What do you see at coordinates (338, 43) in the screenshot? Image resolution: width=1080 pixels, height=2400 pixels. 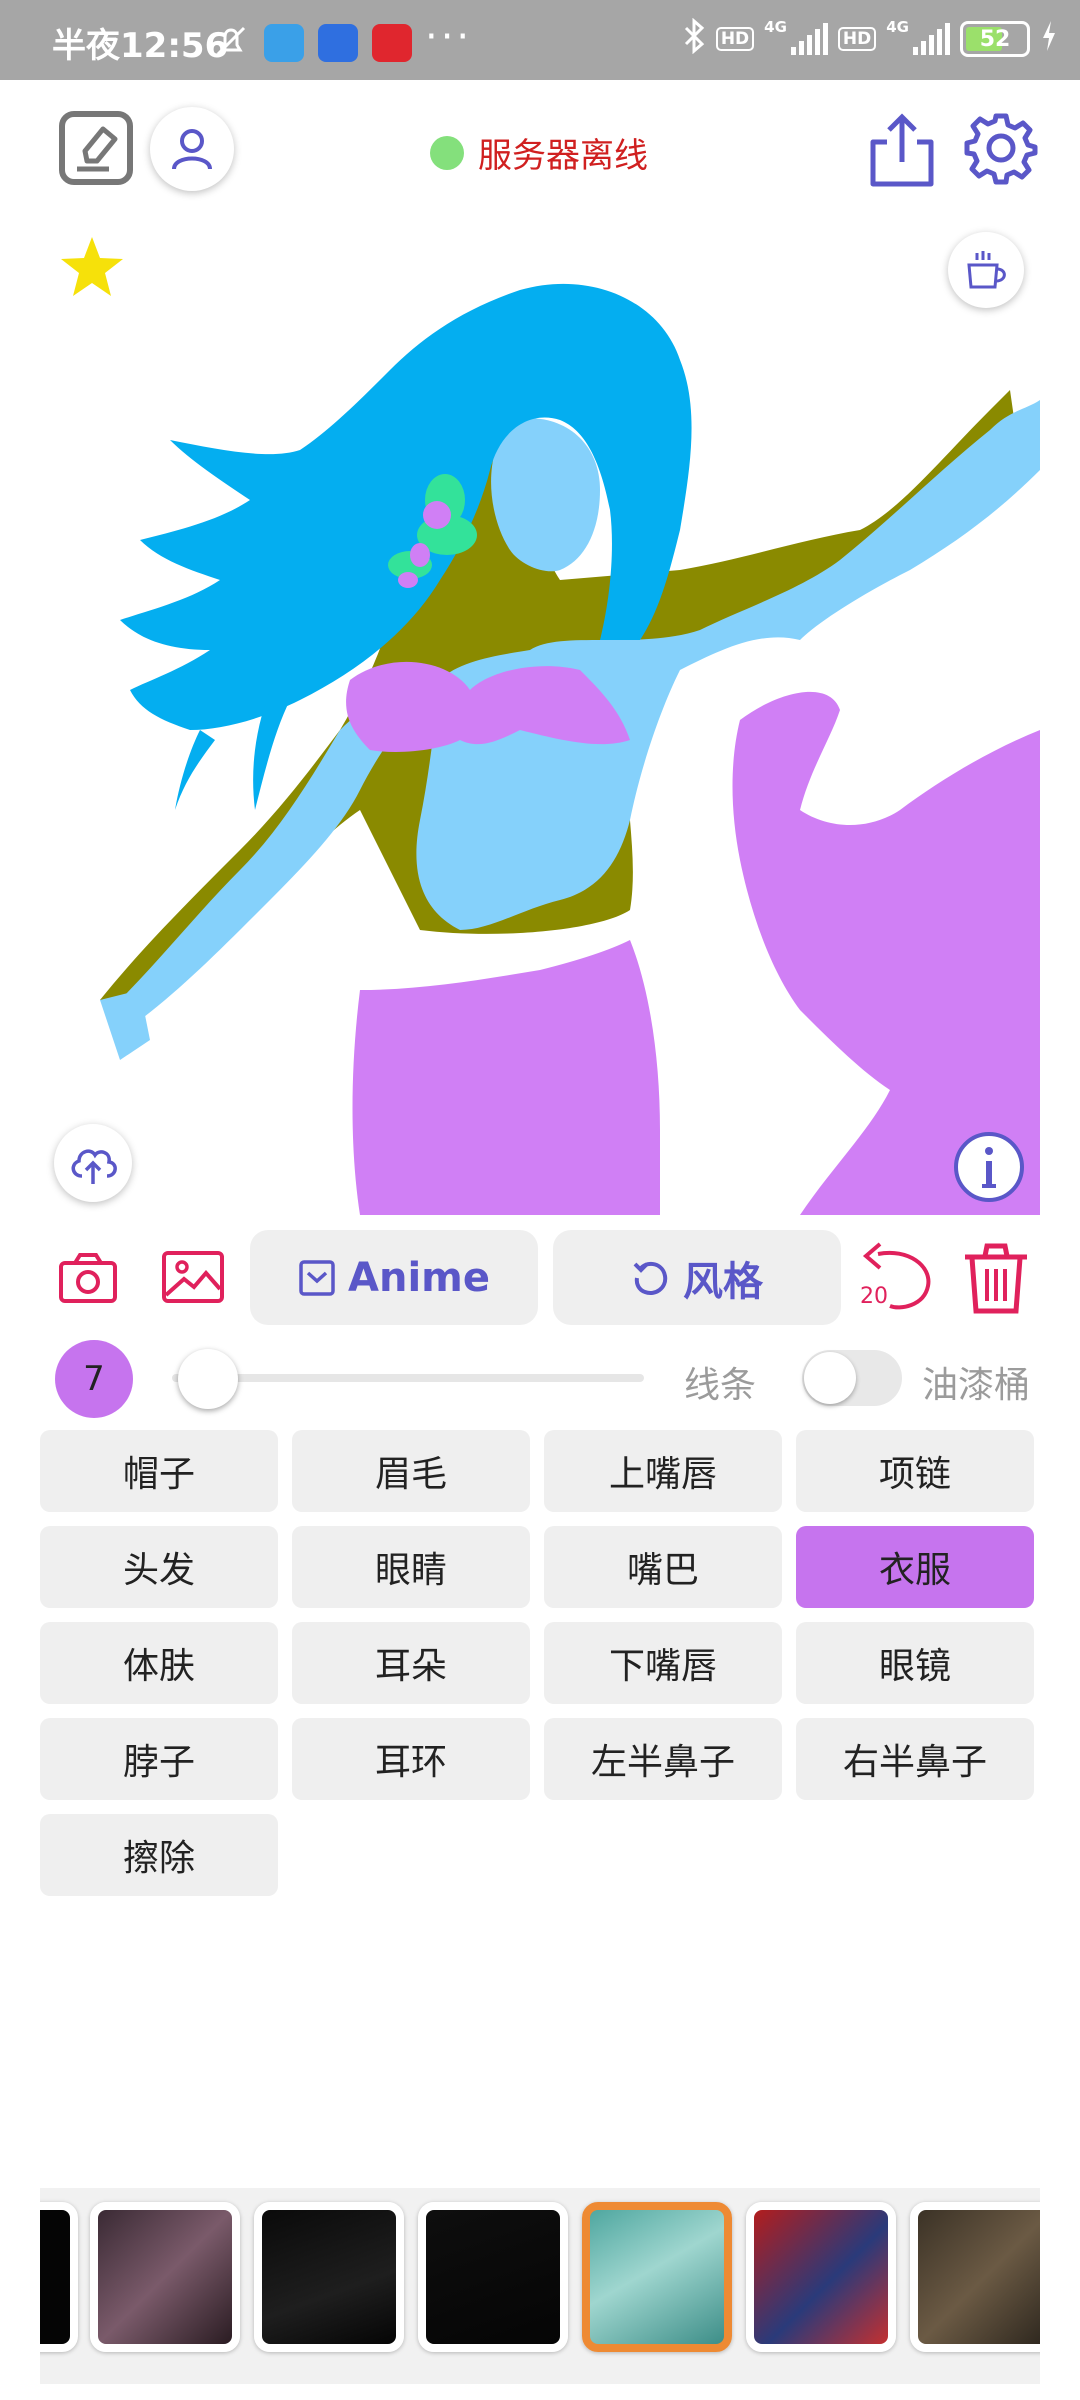 I see `browser-notification-icon` at bounding box center [338, 43].